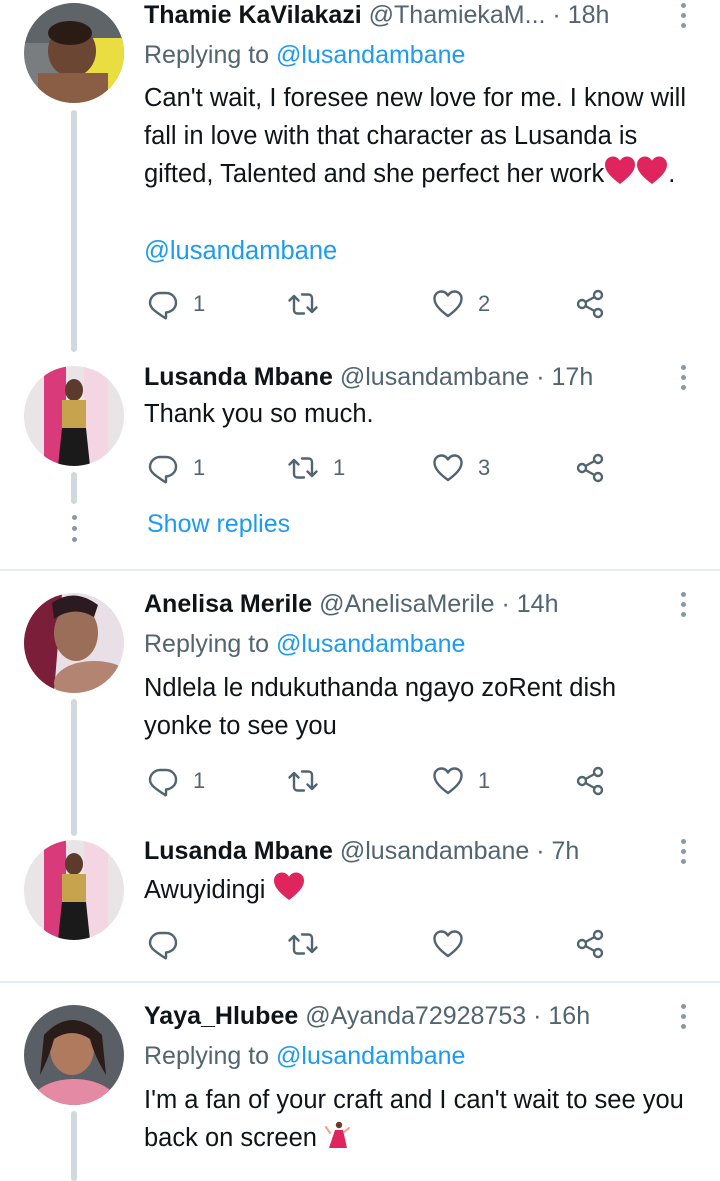 The image size is (720, 1181). I want to click on timestamp: 7h, so click(566, 851).